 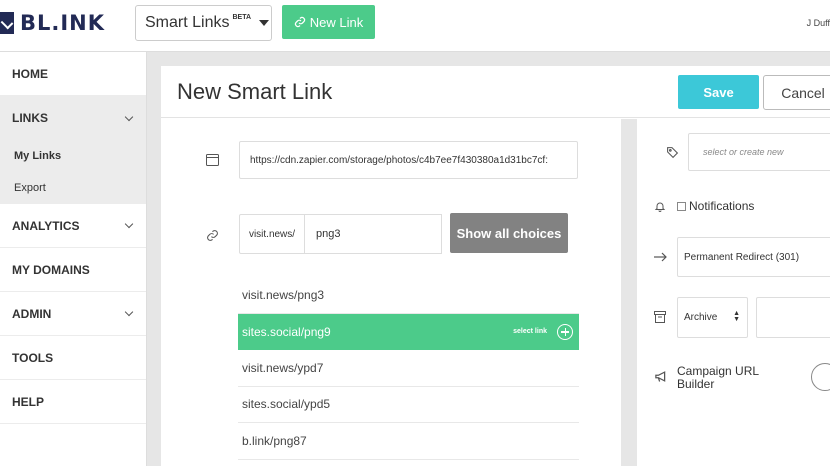 I want to click on plus-circle-icon, so click(x=565, y=331).